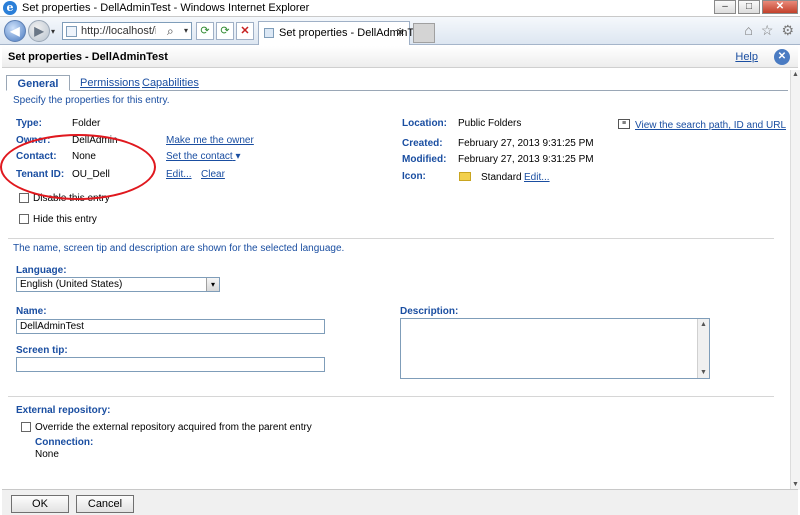  I want to click on address-bar: http://localhost/ibmcog ⌕ ▾, so click(127, 31).